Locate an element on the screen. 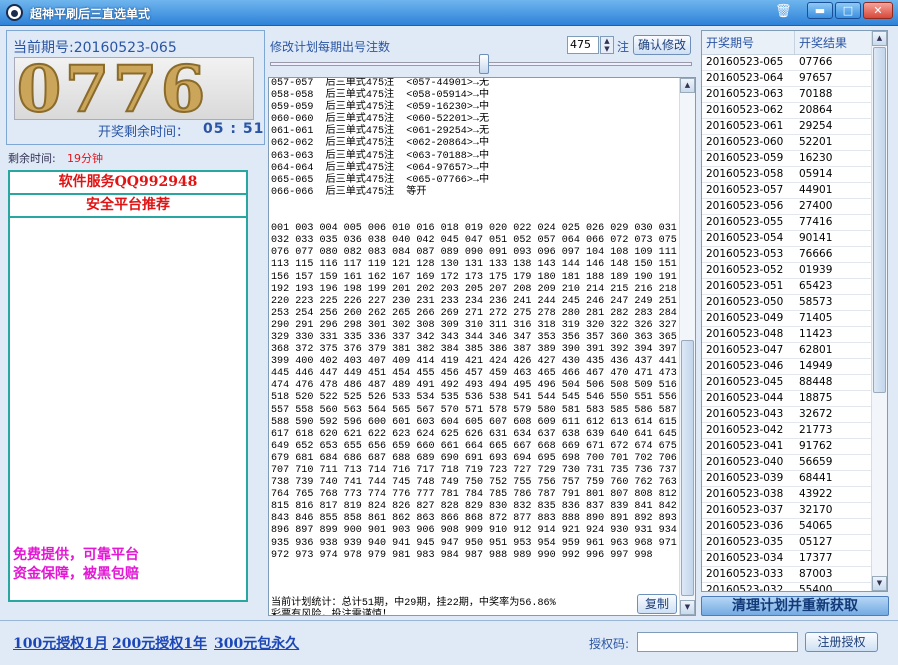 The height and width of the screenshot is (665, 898). table-row: 20160523-052 01939 is located at coordinates (787, 271).